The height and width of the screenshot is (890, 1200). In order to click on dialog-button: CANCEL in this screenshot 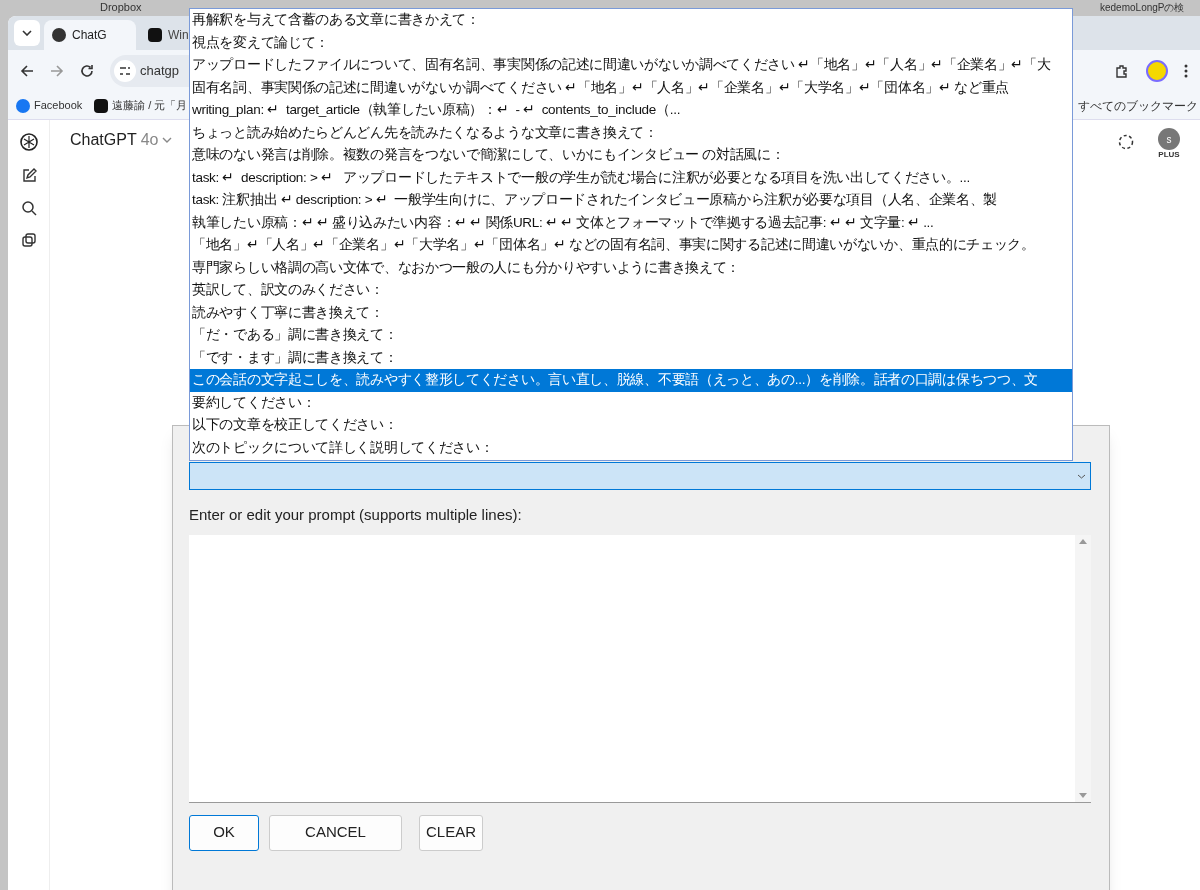, I will do `click(335, 832)`.